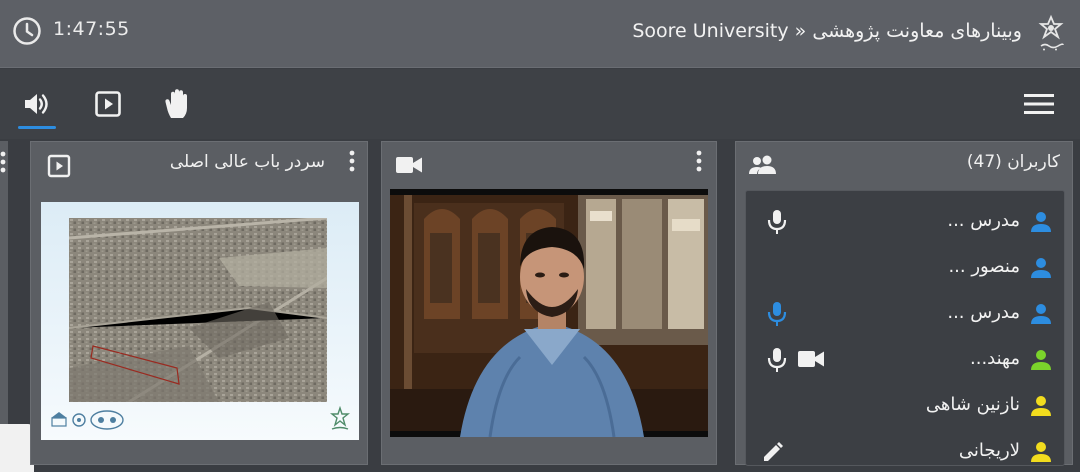 This screenshot has width=1080, height=472. Describe the element at coordinates (905, 404) in the screenshot. I see `list-item: نازنین شاهی` at that location.